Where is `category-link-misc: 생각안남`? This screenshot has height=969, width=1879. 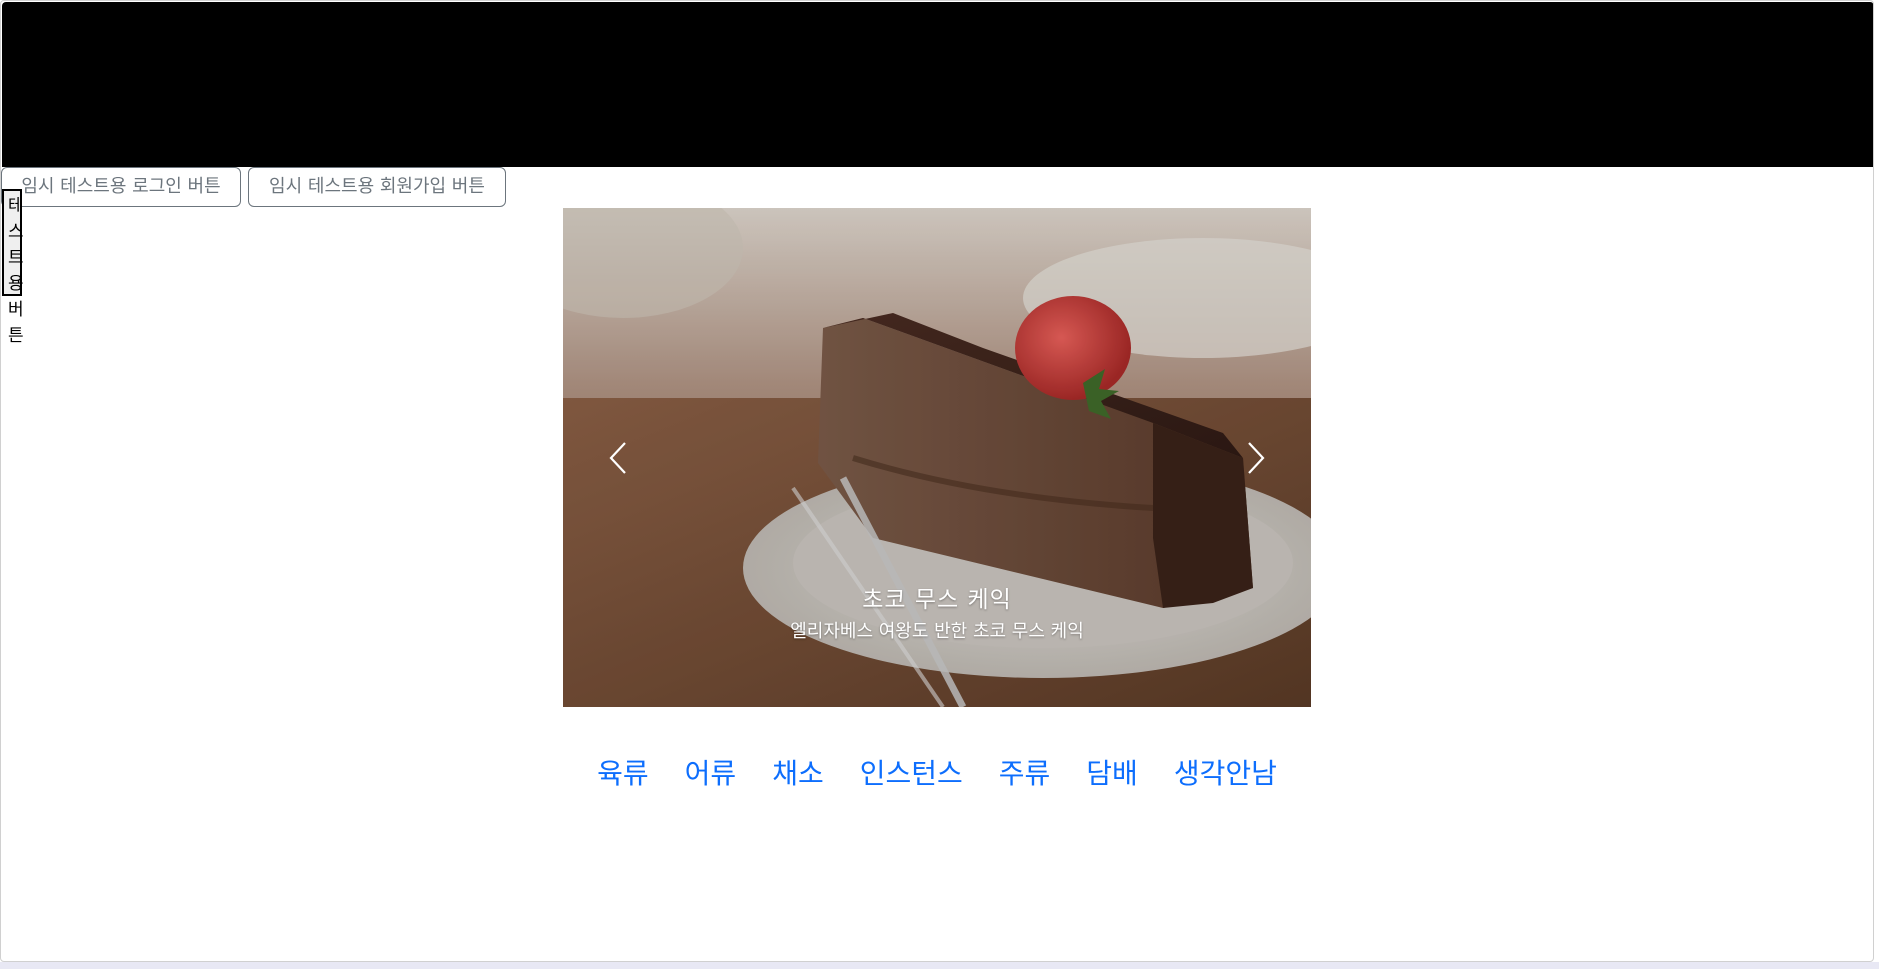
category-link-misc: 생각안남 is located at coordinates (1225, 772).